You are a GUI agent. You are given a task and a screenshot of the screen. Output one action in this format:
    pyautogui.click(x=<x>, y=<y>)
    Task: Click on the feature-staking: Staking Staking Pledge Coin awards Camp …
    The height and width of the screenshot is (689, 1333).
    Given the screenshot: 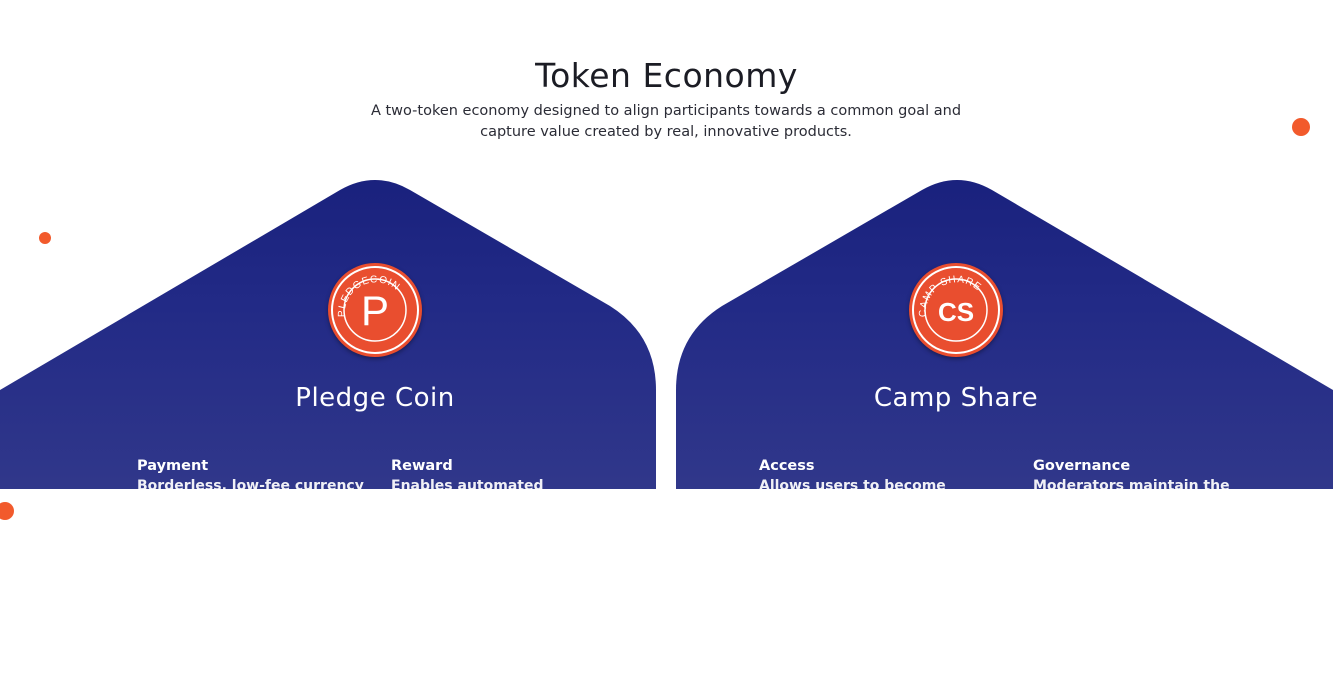 What is the action you would take?
    pyautogui.click(x=491, y=607)
    